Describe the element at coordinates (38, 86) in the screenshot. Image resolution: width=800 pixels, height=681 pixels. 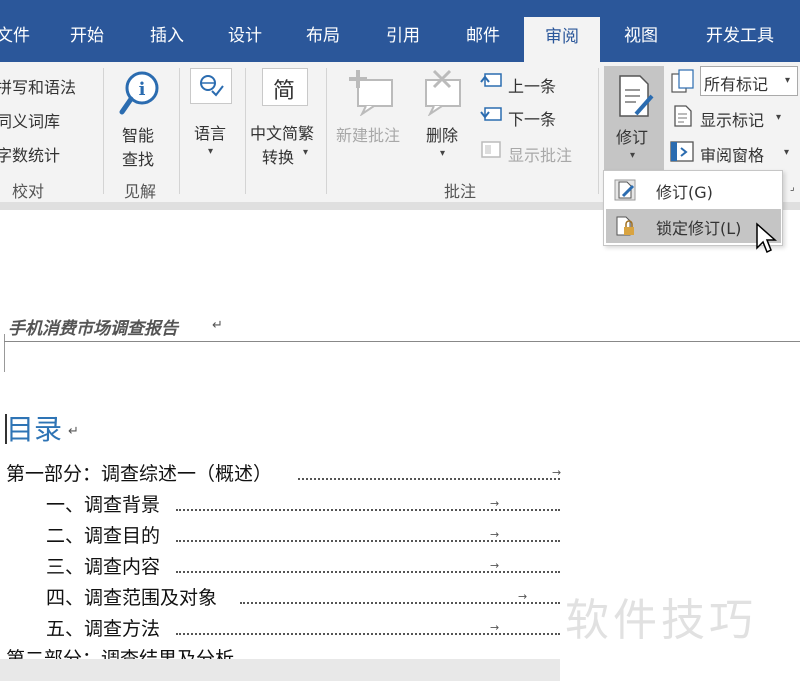
I see `spelling-grammar-button: 拼写和语法` at that location.